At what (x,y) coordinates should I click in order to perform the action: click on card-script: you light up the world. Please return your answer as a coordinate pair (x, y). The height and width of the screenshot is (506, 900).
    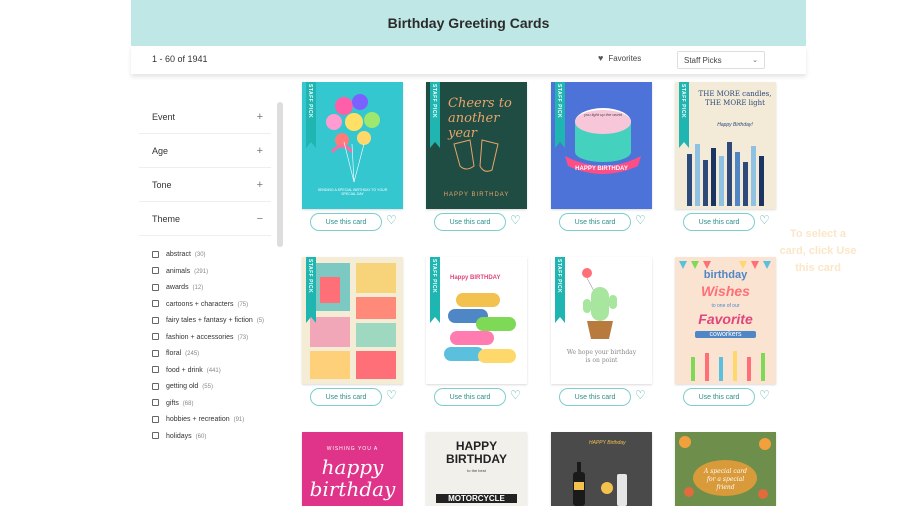
    Looking at the image, I should click on (603, 114).